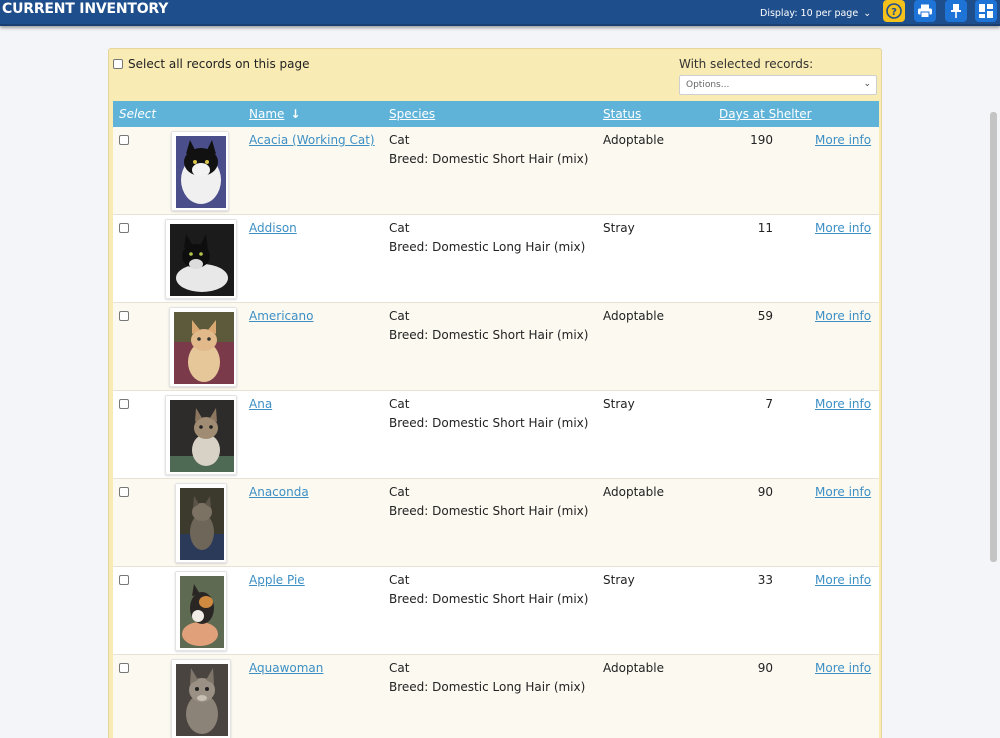 The image size is (1000, 738). I want to click on column-header-status: Status, so click(622, 114).